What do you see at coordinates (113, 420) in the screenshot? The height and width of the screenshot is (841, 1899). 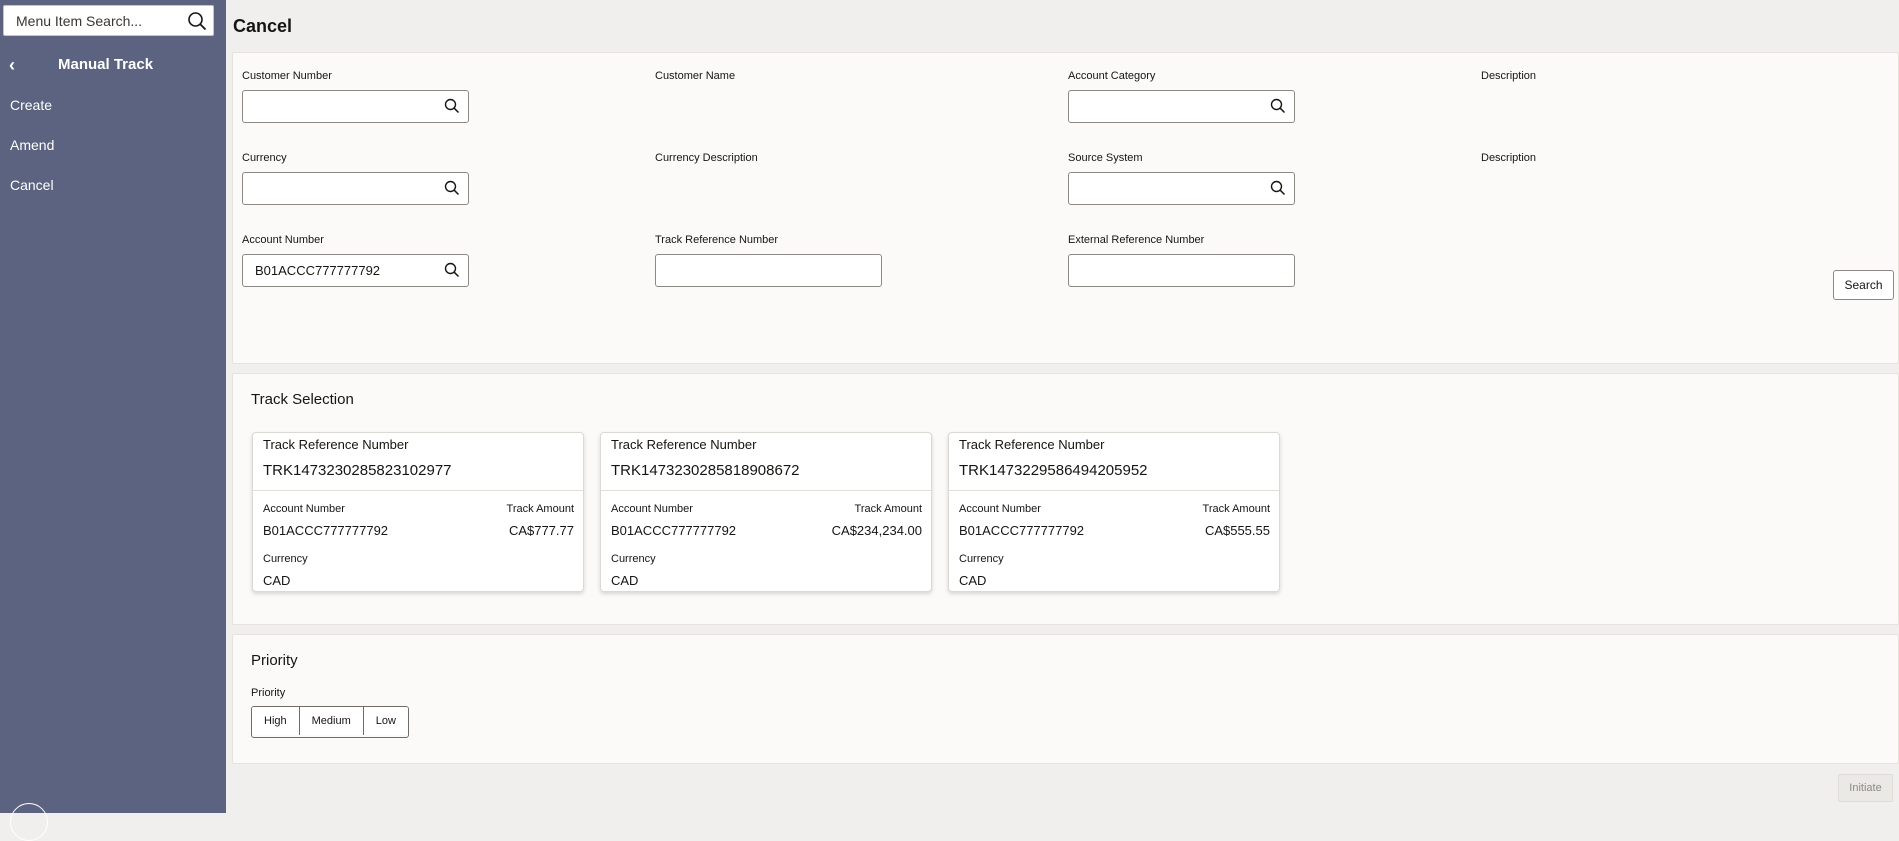 I see `sidebar: ‹ Manual Track Create Amend Cancel` at bounding box center [113, 420].